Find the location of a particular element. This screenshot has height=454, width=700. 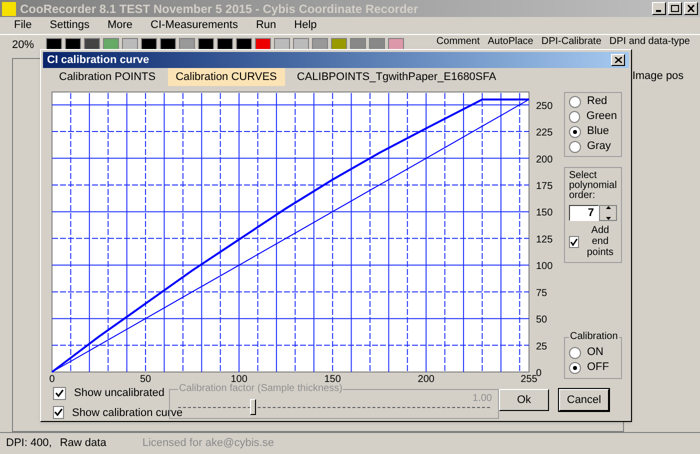

x-tick-label: 255 is located at coordinates (529, 378).